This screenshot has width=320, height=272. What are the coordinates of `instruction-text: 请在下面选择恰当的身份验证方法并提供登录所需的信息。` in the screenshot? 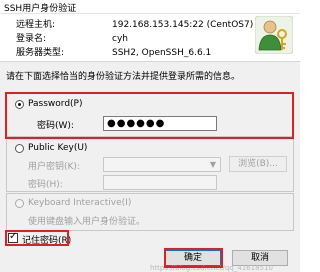 It's located at (123, 77).